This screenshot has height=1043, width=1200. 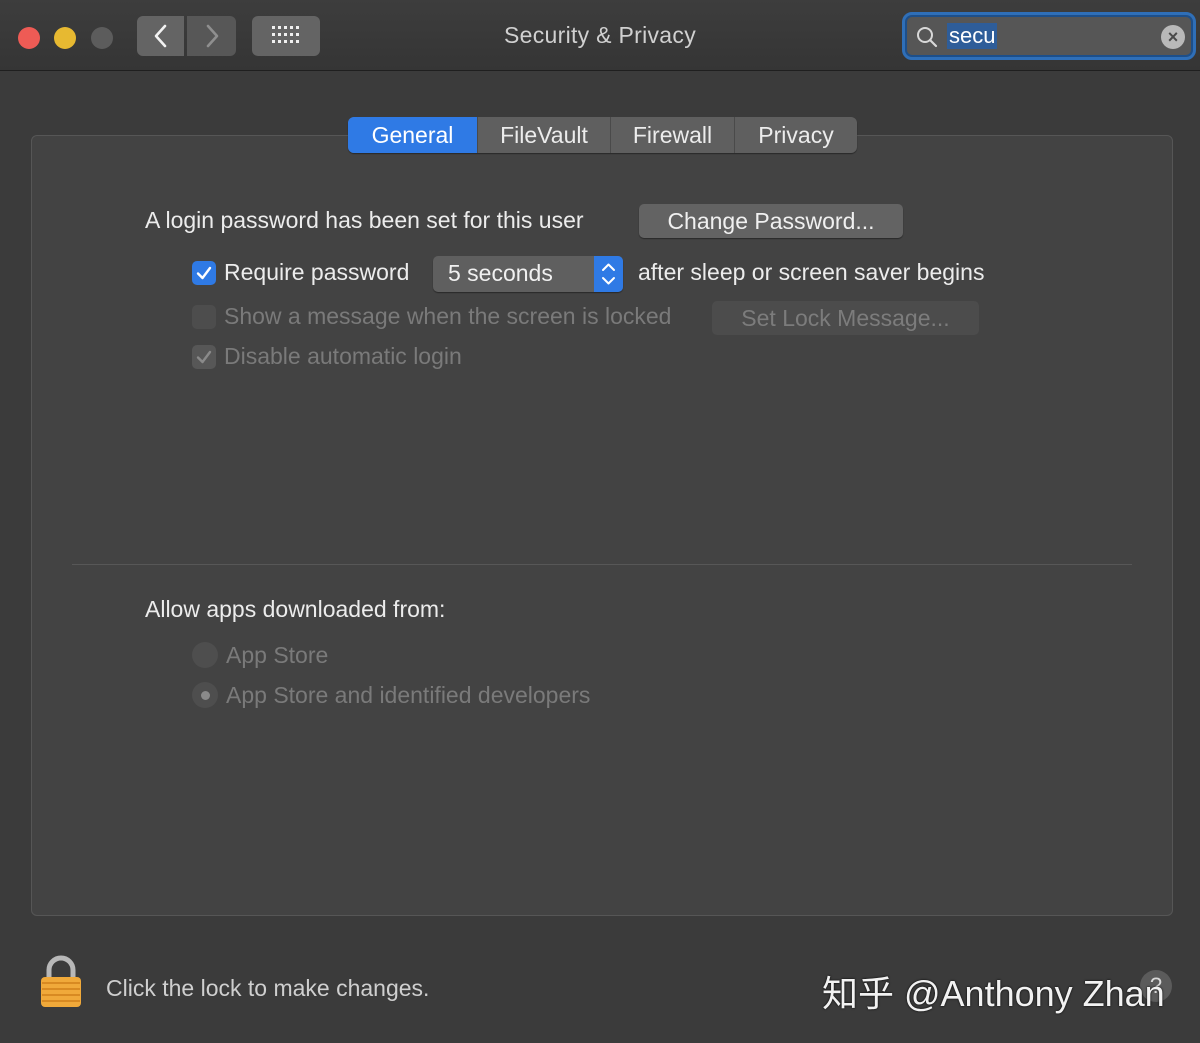 I want to click on disable-auto-login-checkbox, so click(x=204, y=357).